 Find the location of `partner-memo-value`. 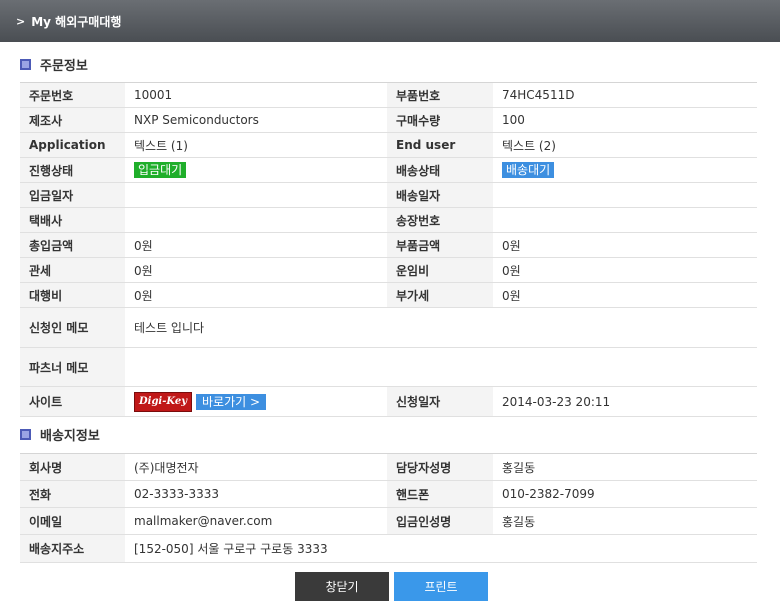

partner-memo-value is located at coordinates (441, 367).